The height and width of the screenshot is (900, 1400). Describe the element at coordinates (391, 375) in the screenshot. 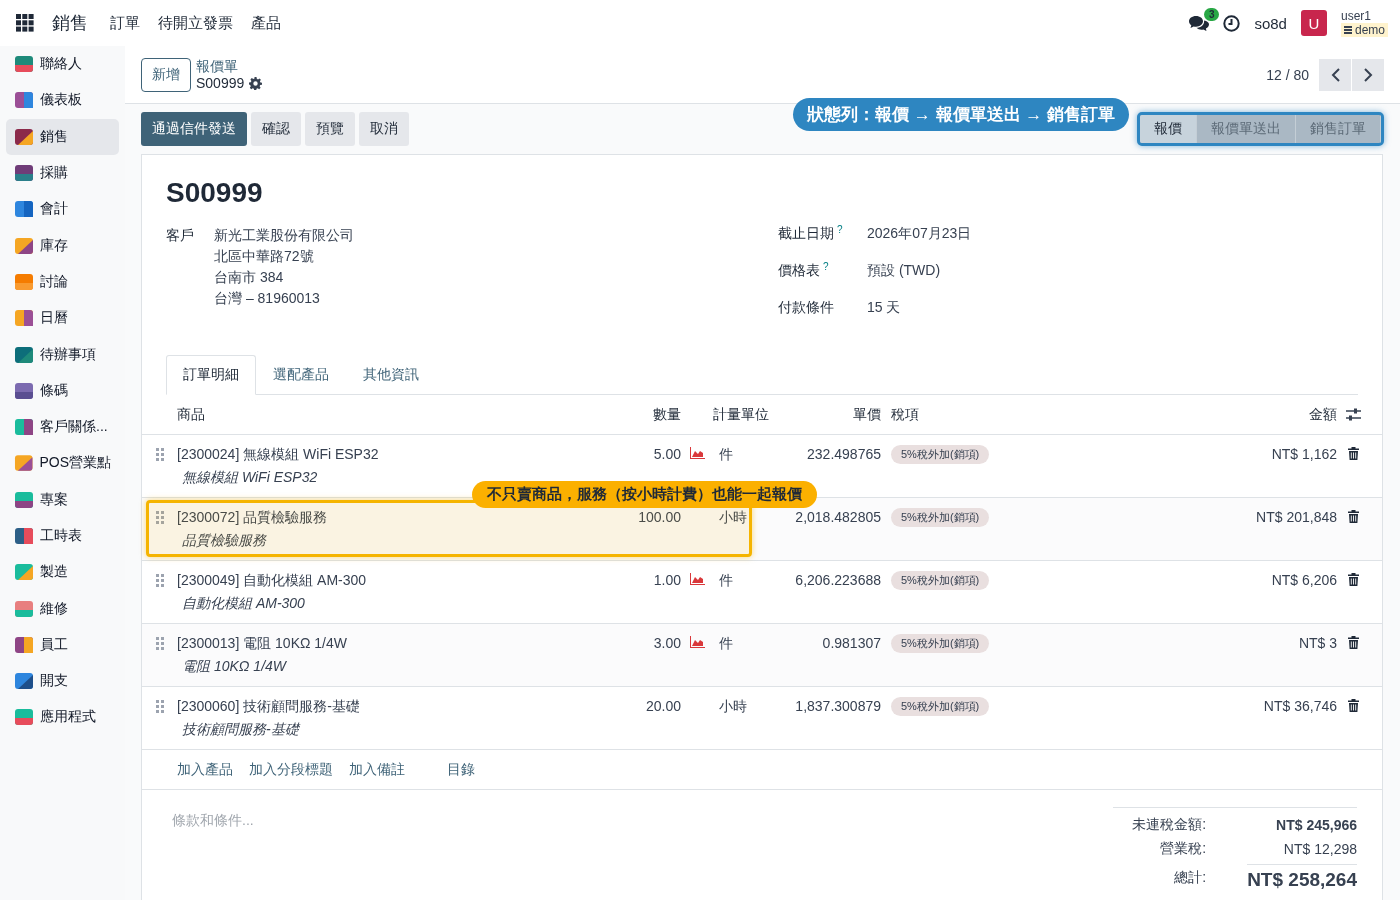

I see `tab: 其他資訊` at that location.